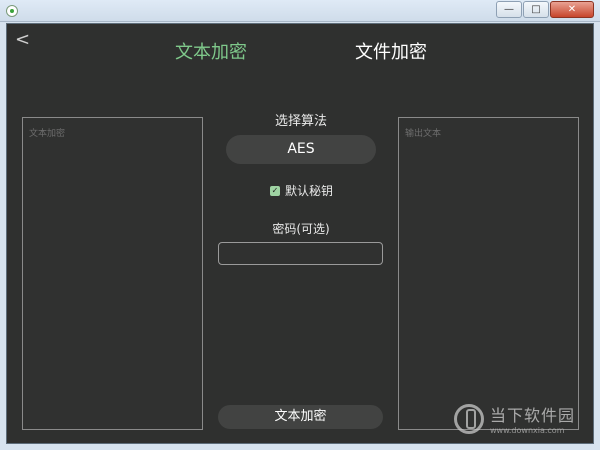  What do you see at coordinates (391, 51) in the screenshot?
I see `tab-file-encrypt: 文件加密` at bounding box center [391, 51].